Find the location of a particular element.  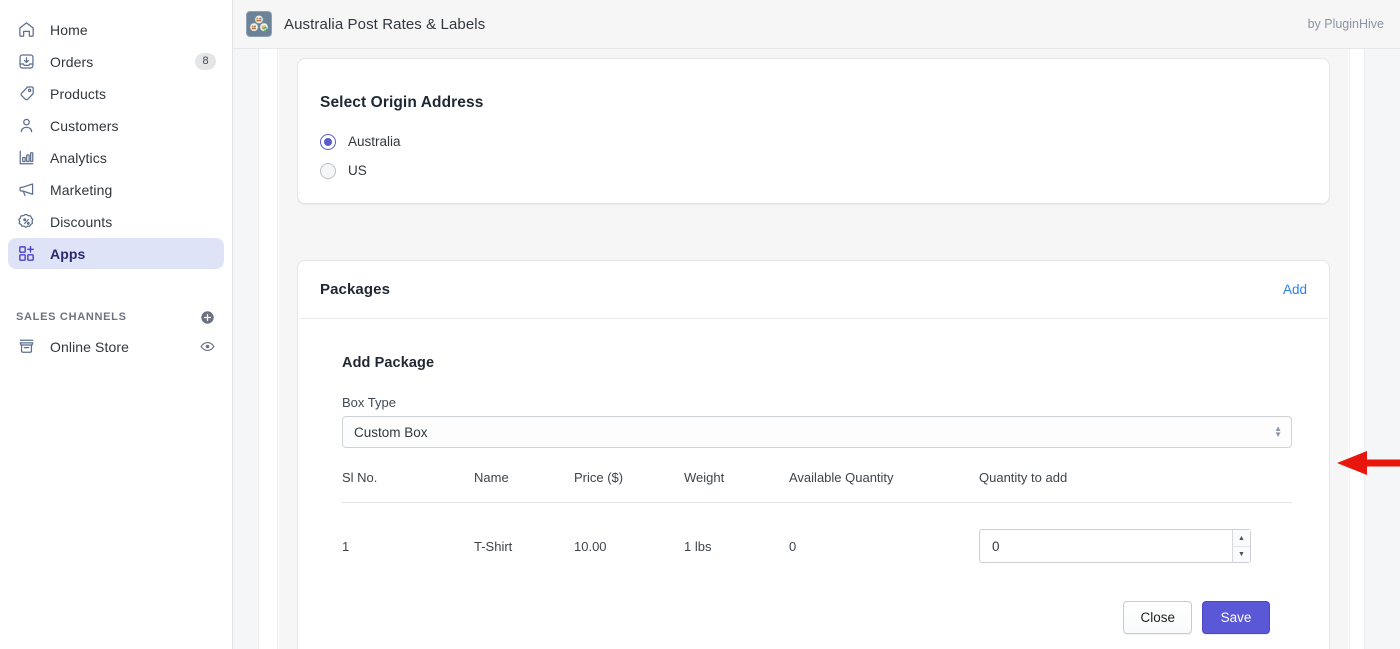

eye-icon is located at coordinates (207, 347).